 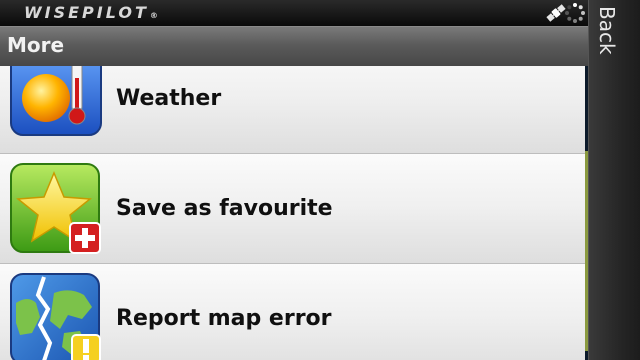 What do you see at coordinates (56, 101) in the screenshot?
I see `weather-icon` at bounding box center [56, 101].